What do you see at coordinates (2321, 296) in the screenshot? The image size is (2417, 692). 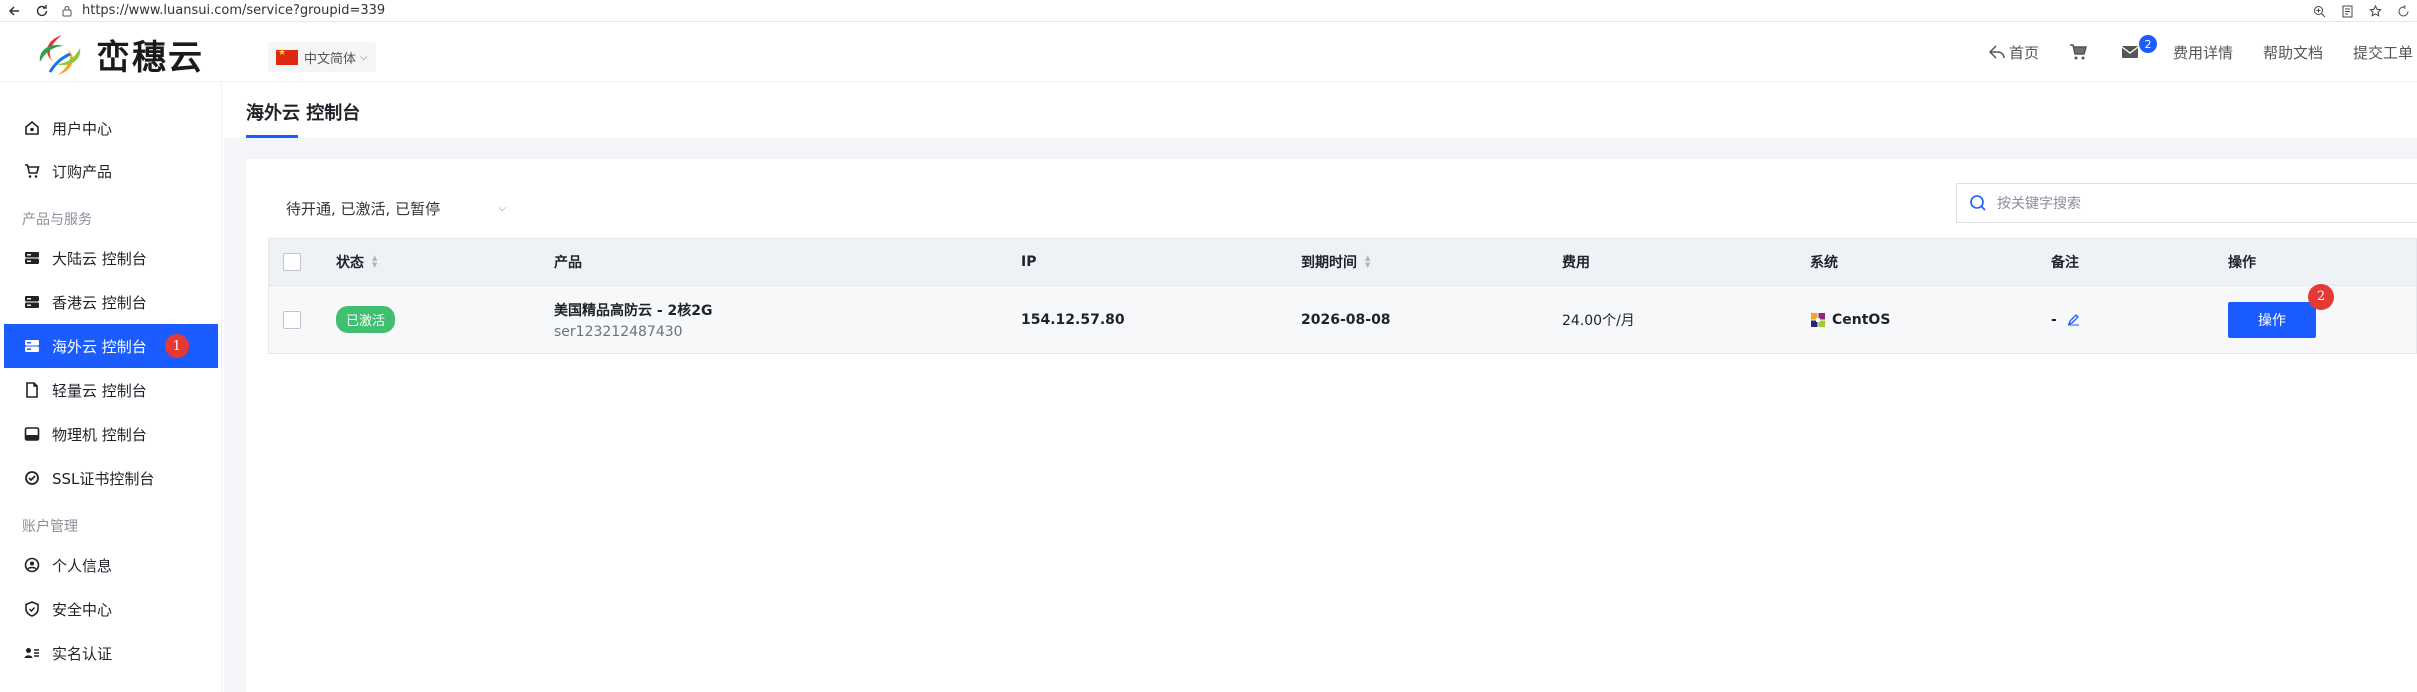 I see `step-marker-badge: 2` at bounding box center [2321, 296].